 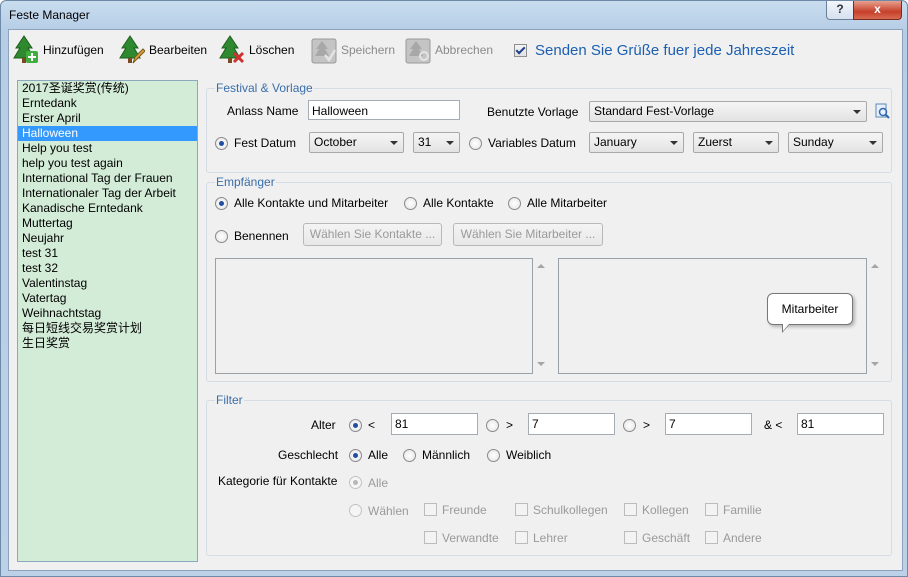 What do you see at coordinates (493, 455) in the screenshot?
I see `gender-female-radio` at bounding box center [493, 455].